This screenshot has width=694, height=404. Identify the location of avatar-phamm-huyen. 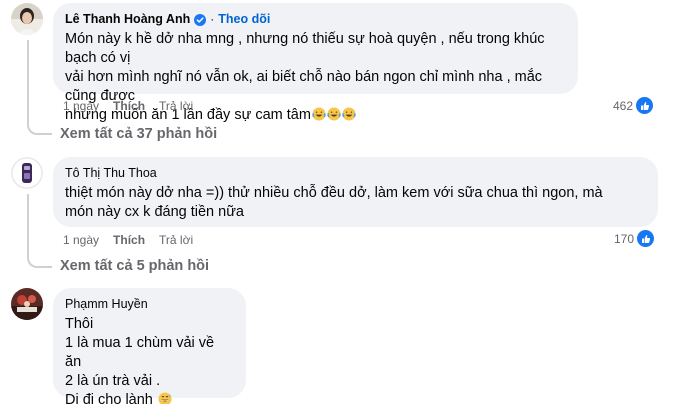
(27, 304).